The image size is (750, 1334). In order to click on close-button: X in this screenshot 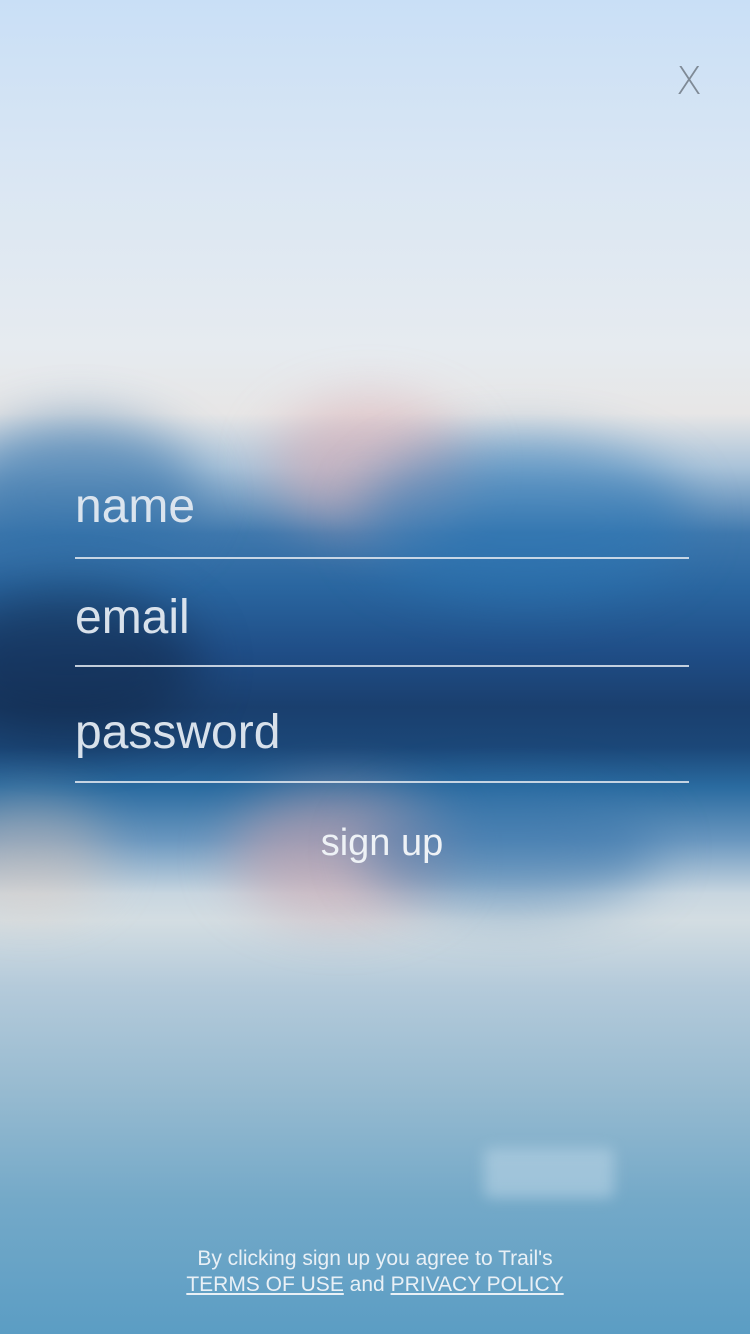, I will do `click(689, 81)`.